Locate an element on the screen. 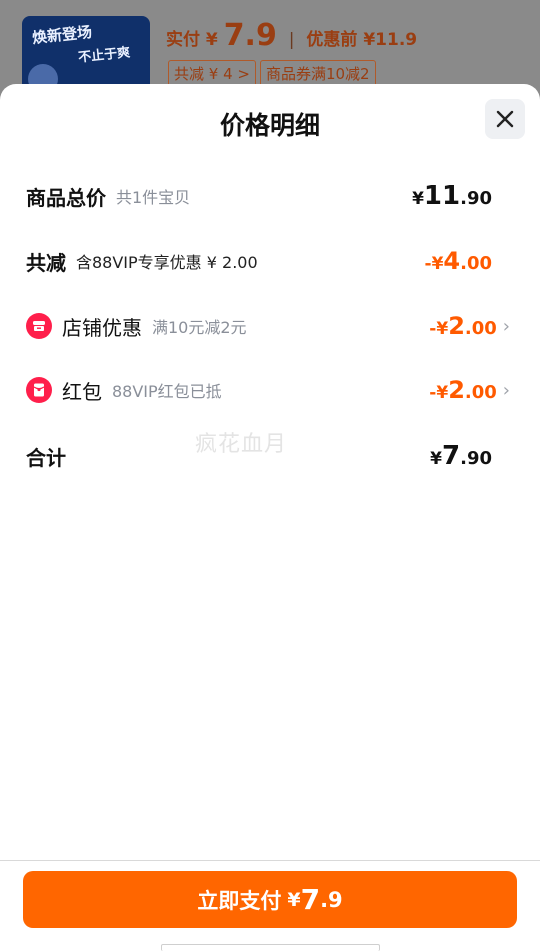  background-paid-line: 实付 ¥ 7.9 | 优惠前 ¥11.9 is located at coordinates (291, 35).